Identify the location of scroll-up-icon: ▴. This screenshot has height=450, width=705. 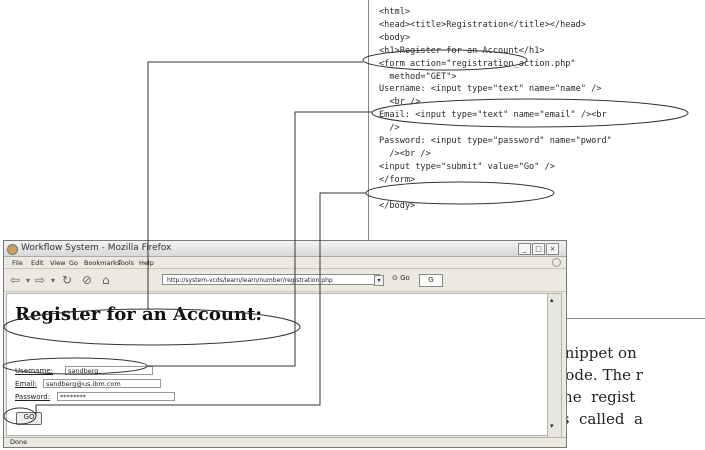
(552, 300).